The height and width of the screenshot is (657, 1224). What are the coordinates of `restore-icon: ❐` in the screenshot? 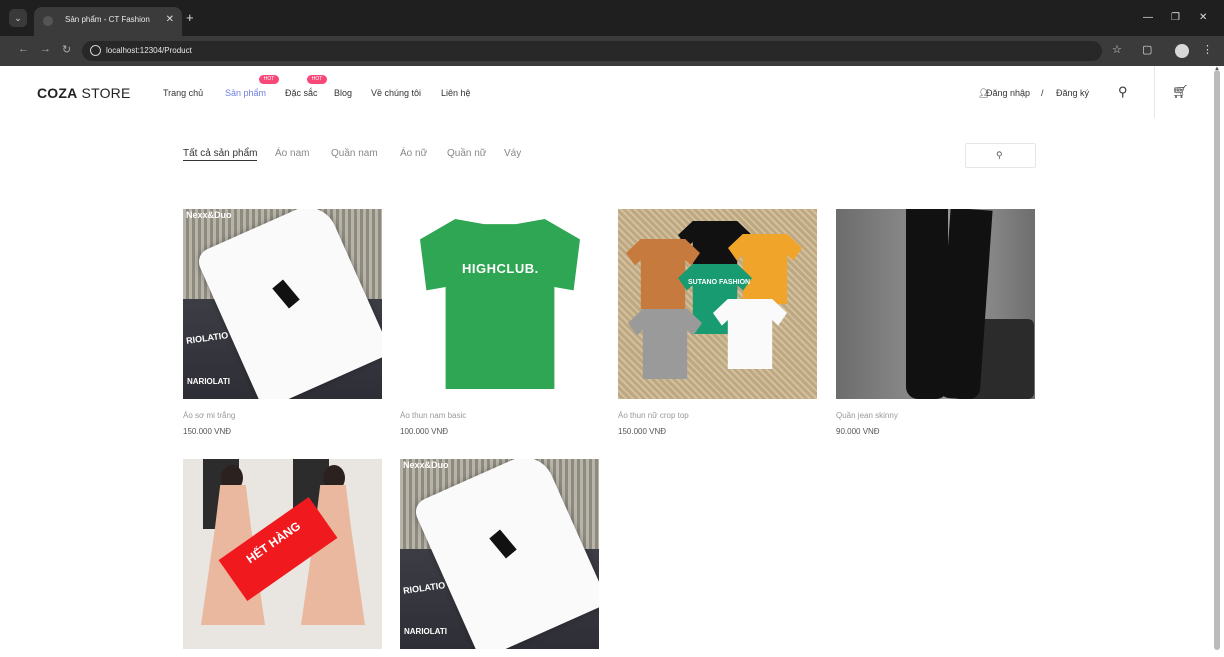 It's located at (1175, 17).